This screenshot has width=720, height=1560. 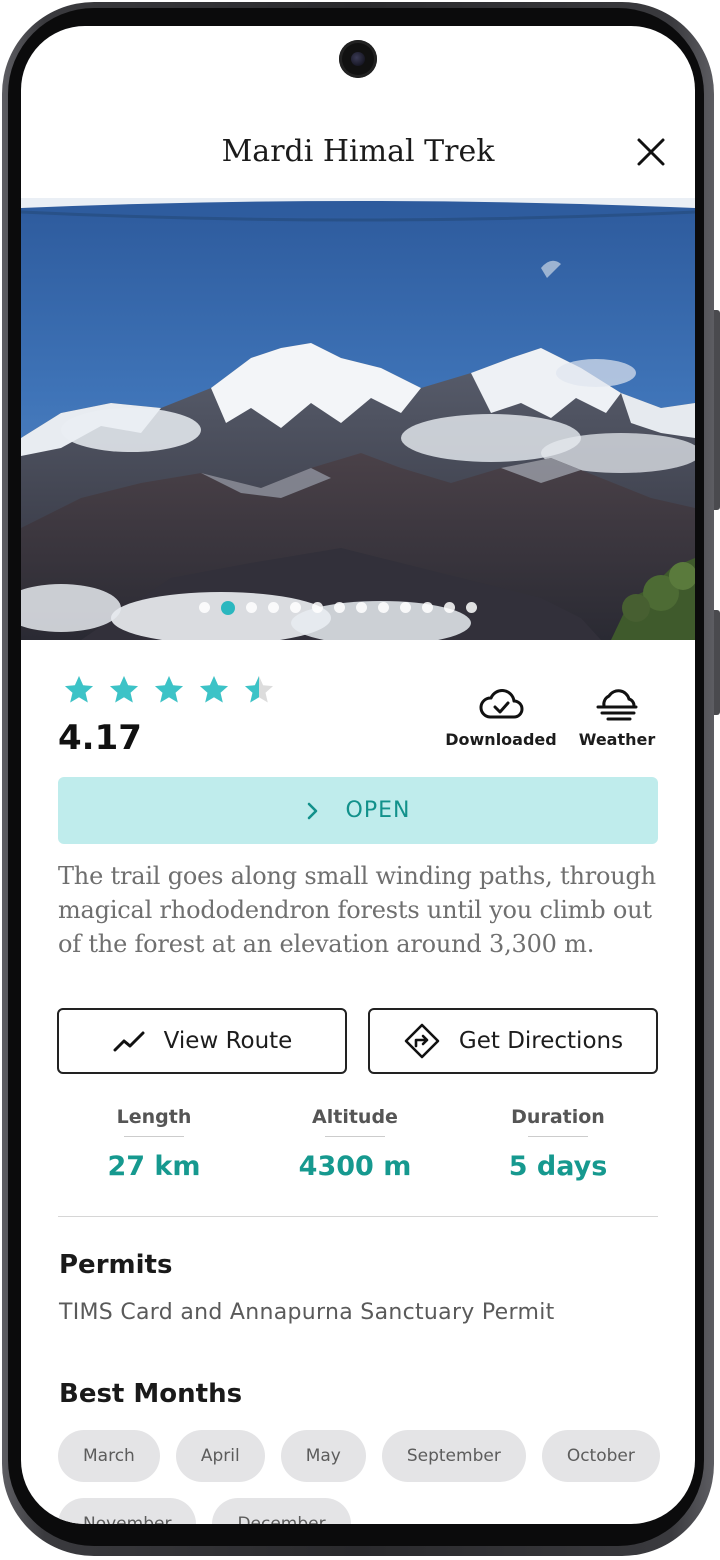 What do you see at coordinates (558, 1117) in the screenshot?
I see `duration-label: Duration` at bounding box center [558, 1117].